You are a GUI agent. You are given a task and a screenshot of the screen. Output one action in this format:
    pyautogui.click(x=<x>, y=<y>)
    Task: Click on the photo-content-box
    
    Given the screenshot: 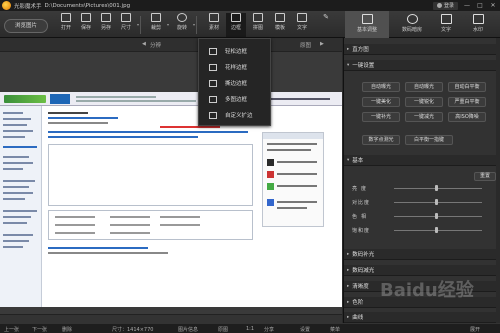 What is the action you would take?
    pyautogui.click(x=150, y=175)
    